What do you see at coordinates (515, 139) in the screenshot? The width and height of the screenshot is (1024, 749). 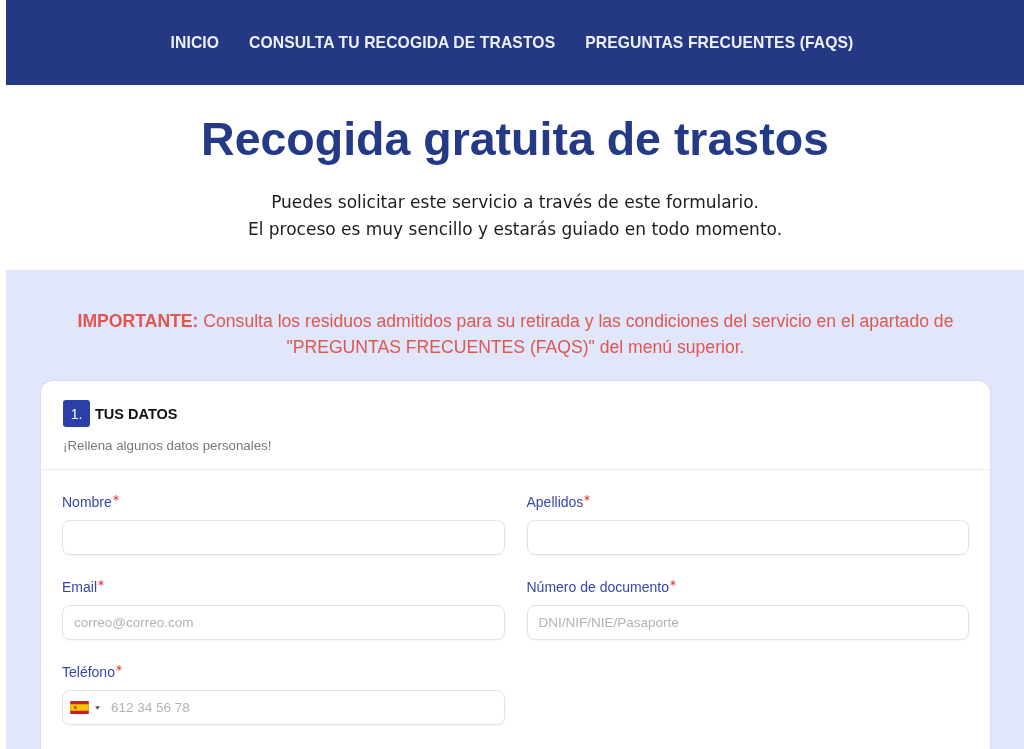 I see `page-title: Recogida gratuita de trastos` at bounding box center [515, 139].